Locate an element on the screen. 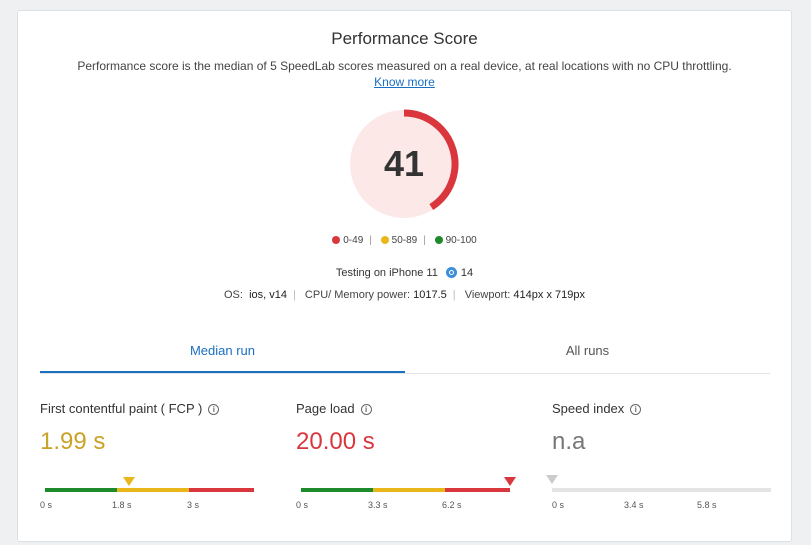 This screenshot has height=545, width=811. metric-value: n.a is located at coordinates (569, 441).